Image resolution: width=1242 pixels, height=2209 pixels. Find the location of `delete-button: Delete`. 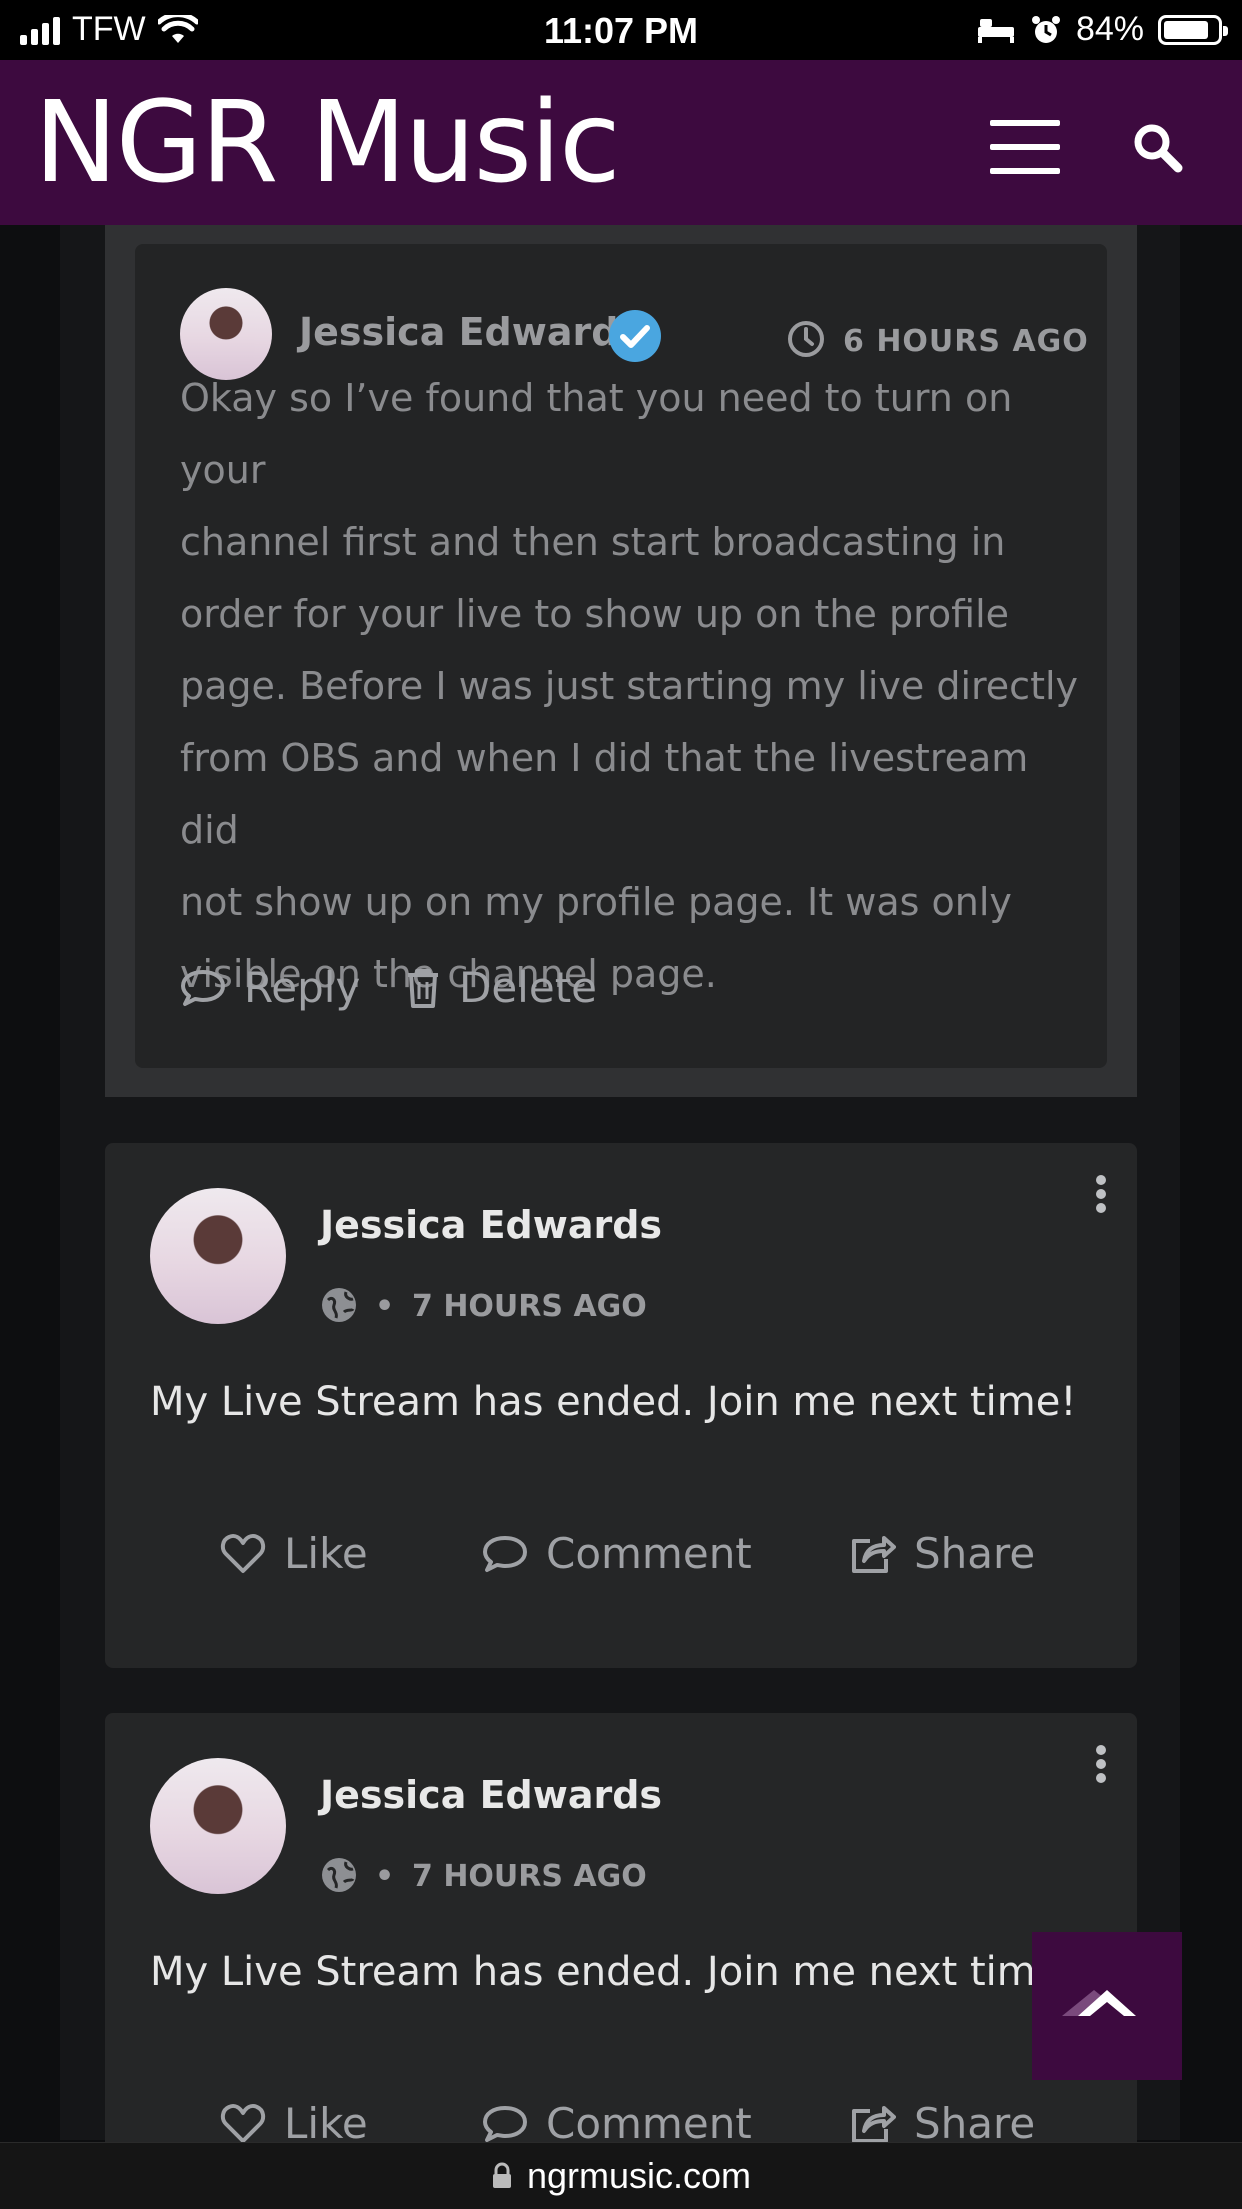

delete-button: Delete is located at coordinates (501, 987).